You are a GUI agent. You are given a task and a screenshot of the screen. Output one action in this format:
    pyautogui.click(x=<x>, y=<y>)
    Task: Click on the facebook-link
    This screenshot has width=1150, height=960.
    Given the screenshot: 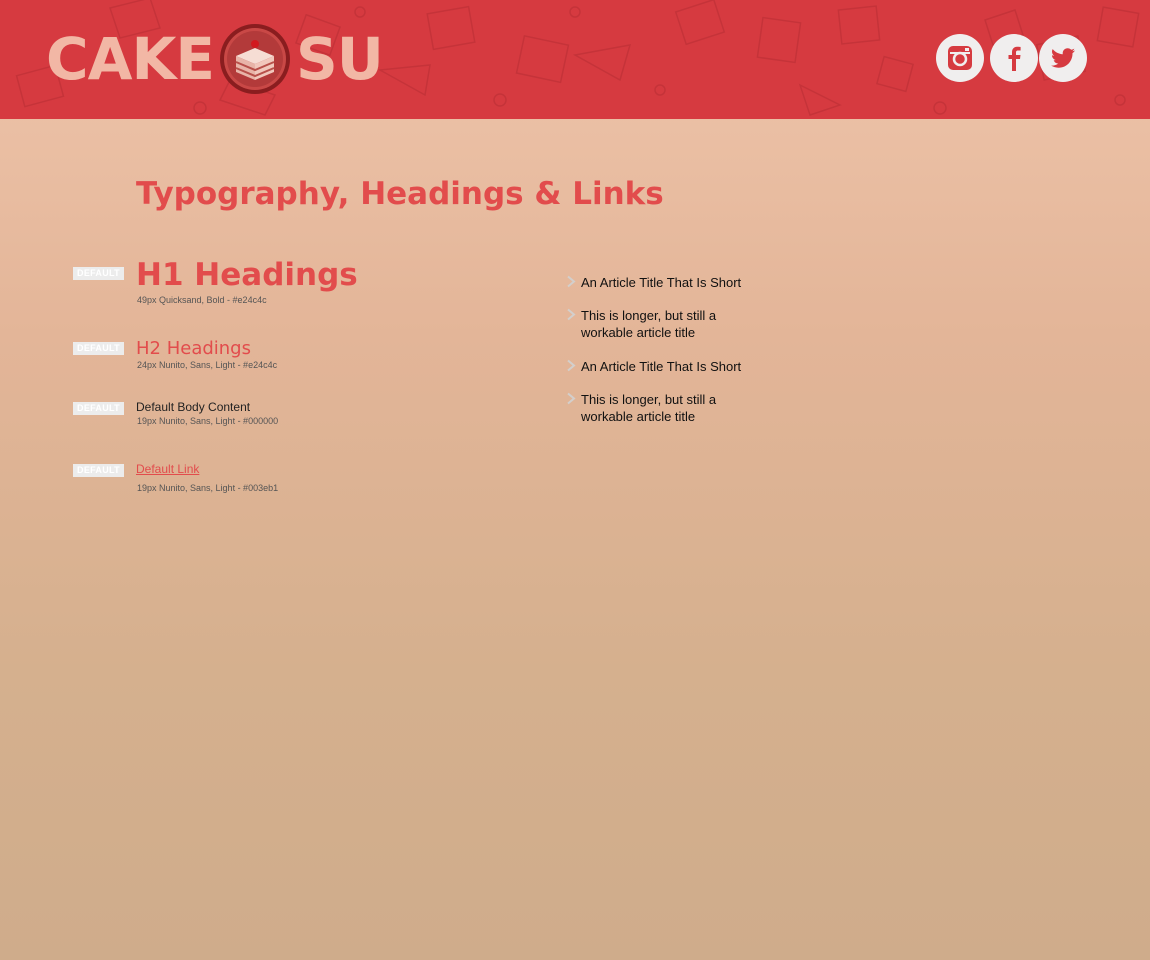 What is the action you would take?
    pyautogui.click(x=1014, y=58)
    